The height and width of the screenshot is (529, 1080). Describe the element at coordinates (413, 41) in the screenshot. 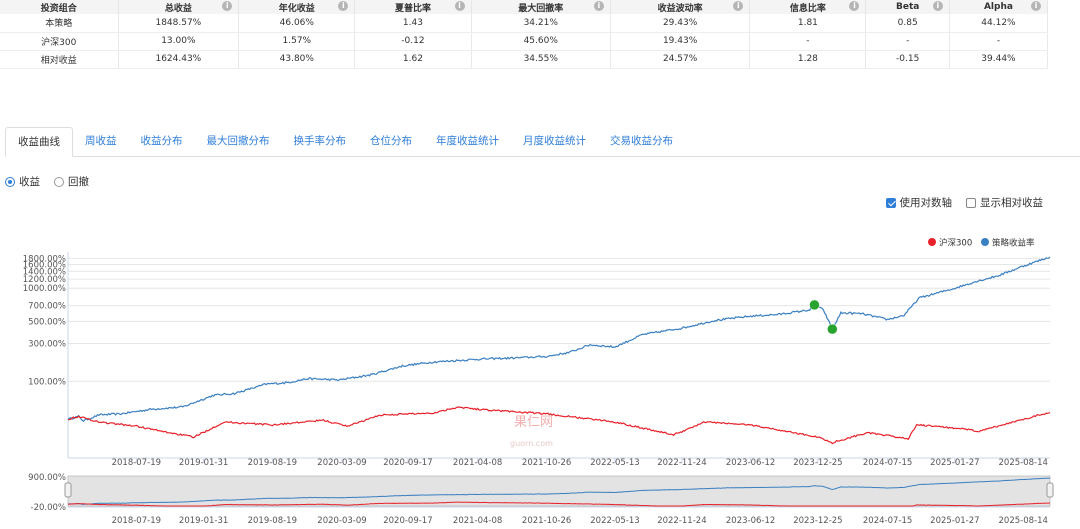

I see `stats-cell: -0.12` at that location.